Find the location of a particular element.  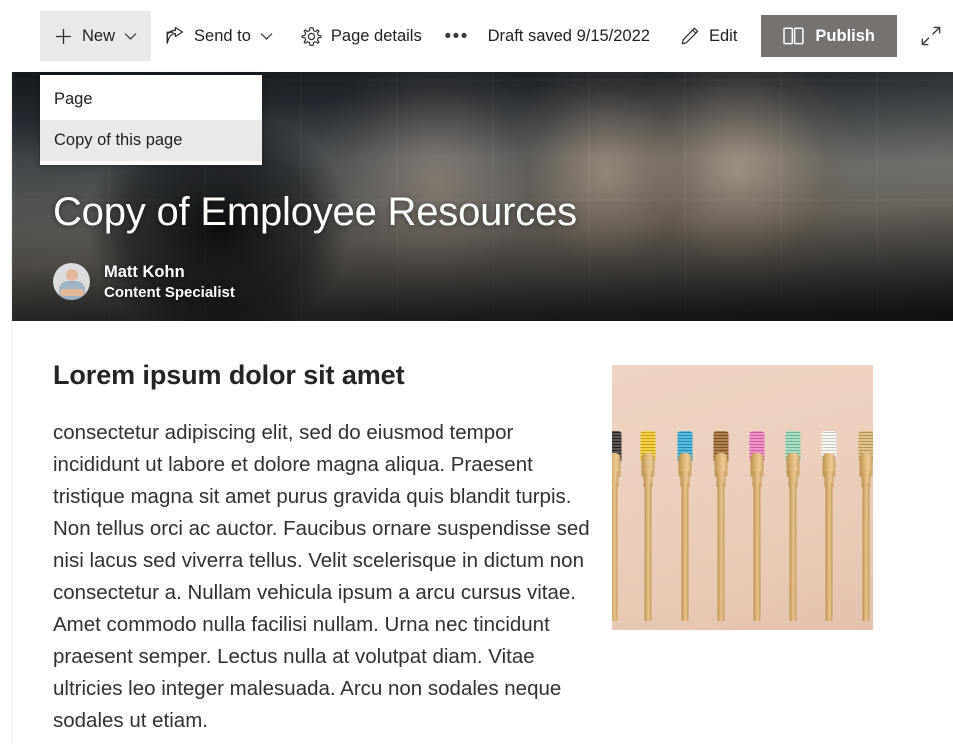

author-byline: Matt Kohn Content Specialist is located at coordinates (483, 282).